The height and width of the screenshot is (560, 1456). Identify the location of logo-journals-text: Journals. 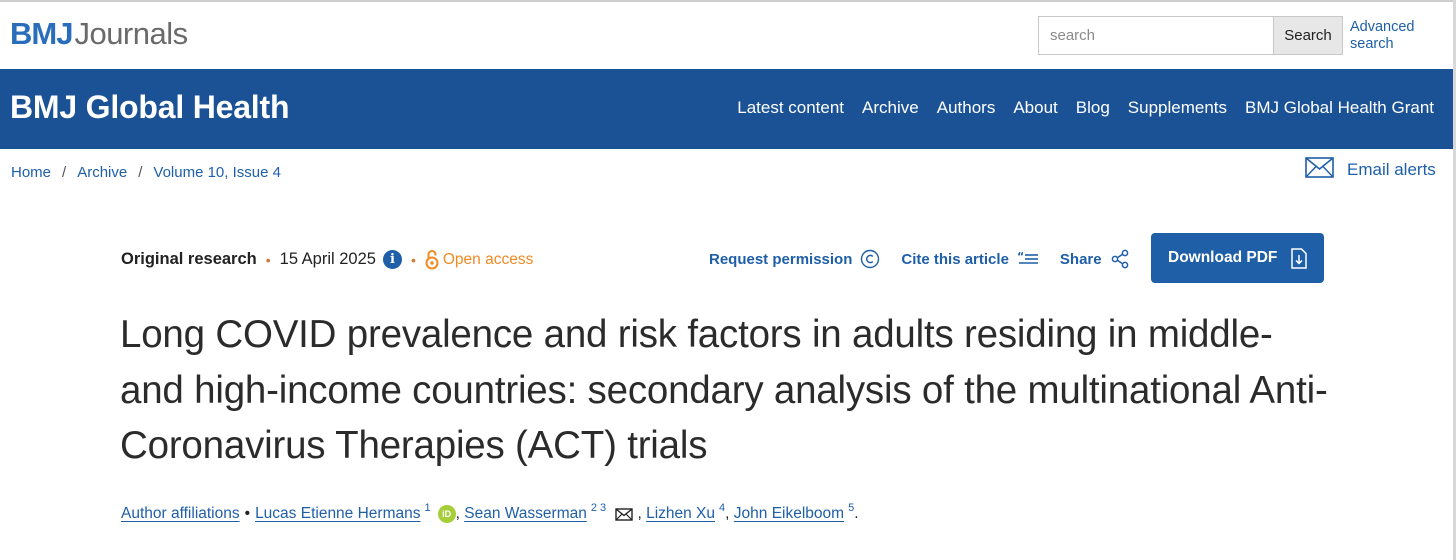
(131, 33).